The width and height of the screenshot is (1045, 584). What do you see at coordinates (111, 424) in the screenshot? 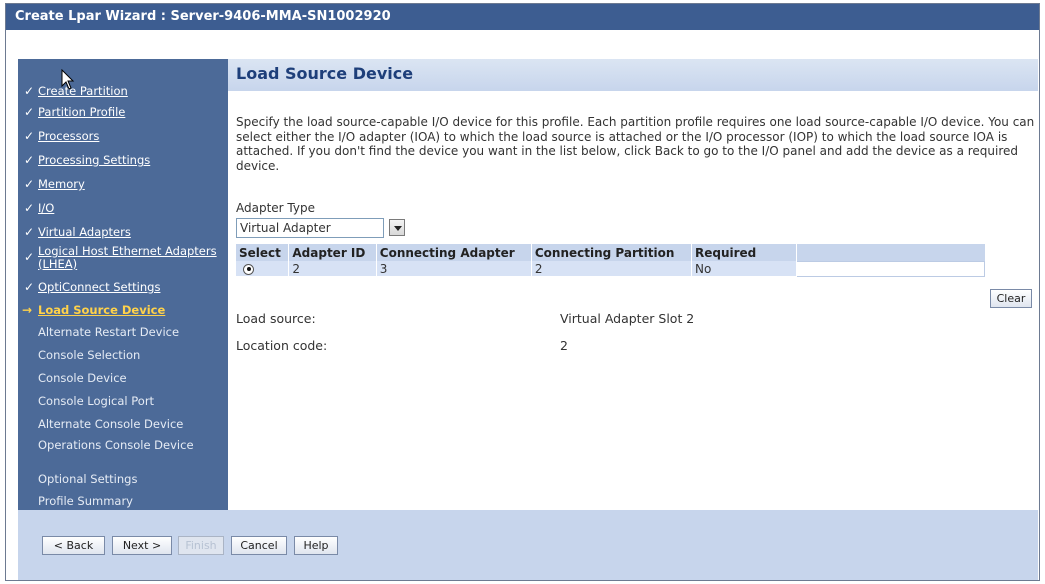
I see `sidebar-item-label: Alternate Console Device` at bounding box center [111, 424].